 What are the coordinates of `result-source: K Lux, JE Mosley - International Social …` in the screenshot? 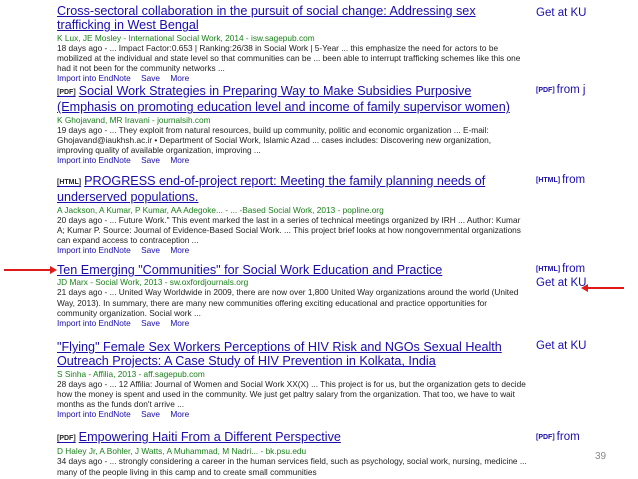 It's located at (186, 37).